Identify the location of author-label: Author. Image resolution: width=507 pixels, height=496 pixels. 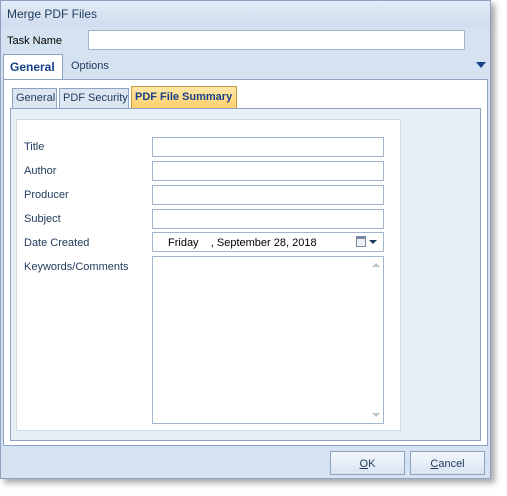
(40, 171).